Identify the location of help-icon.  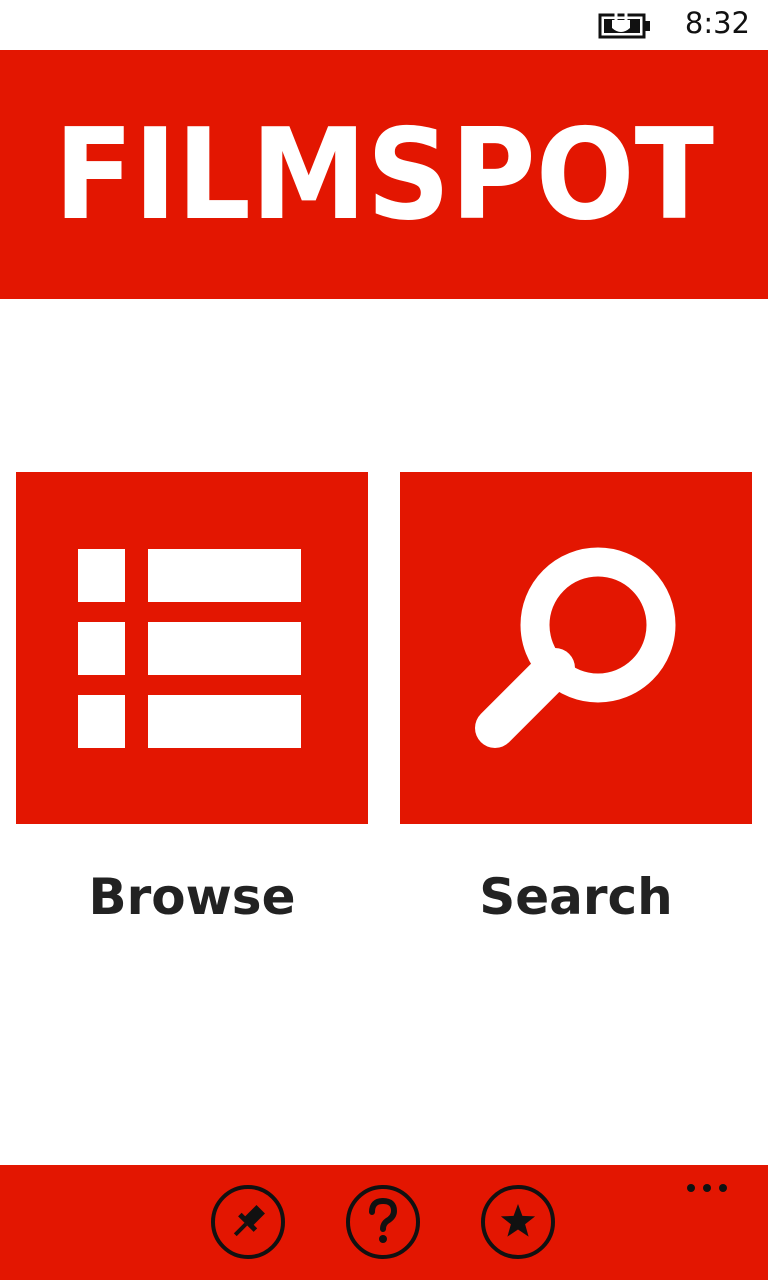
(383, 1222).